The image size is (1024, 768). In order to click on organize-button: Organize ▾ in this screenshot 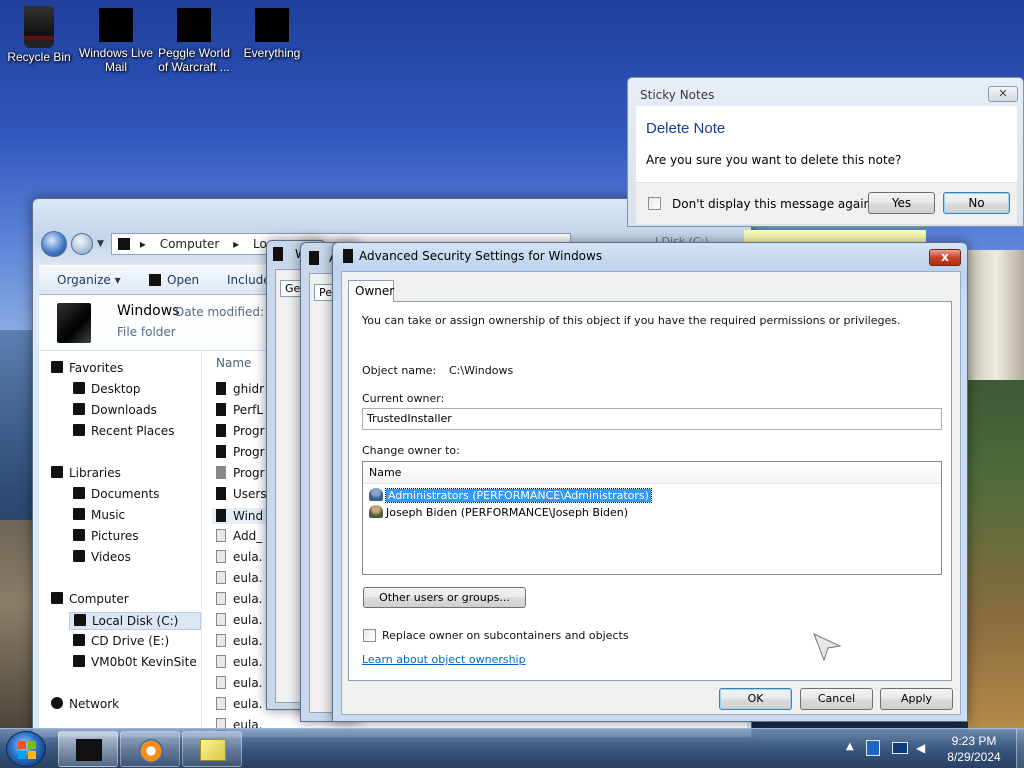, I will do `click(89, 280)`.